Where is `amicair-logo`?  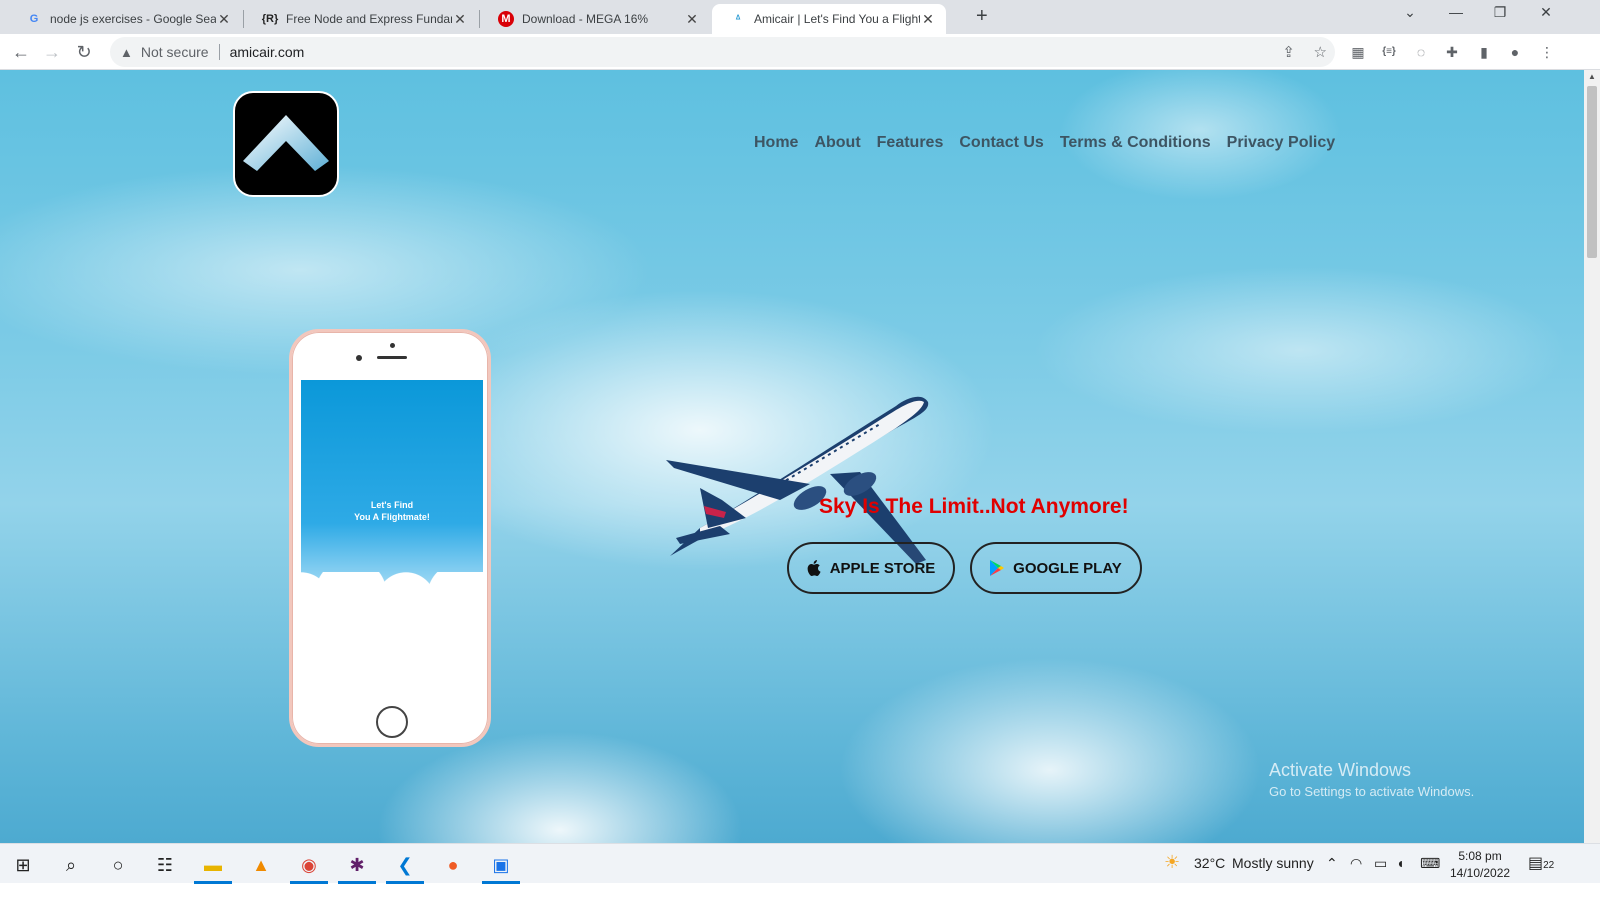 amicair-logo is located at coordinates (286, 144).